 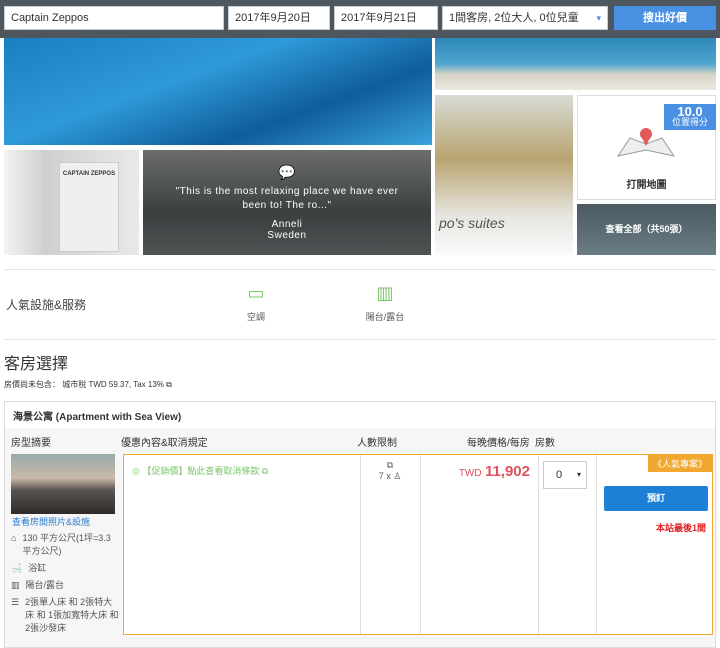 What do you see at coordinates (559, 475) in the screenshot?
I see `quantity-value: 0` at bounding box center [559, 475].